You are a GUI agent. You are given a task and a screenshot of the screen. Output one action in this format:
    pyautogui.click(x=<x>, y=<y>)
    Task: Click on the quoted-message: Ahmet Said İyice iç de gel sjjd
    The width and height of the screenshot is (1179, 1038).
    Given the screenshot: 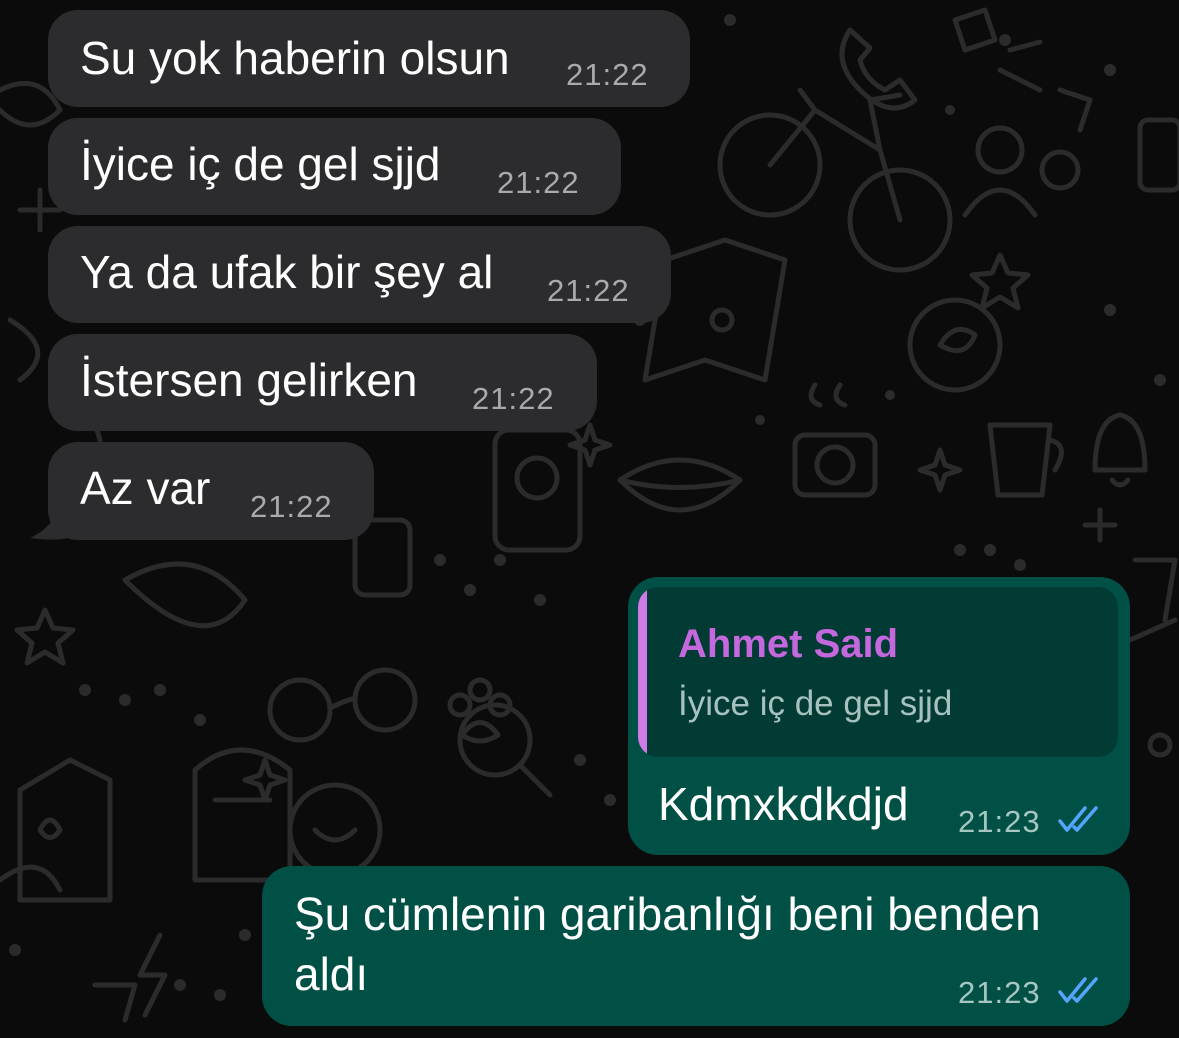 What is the action you would take?
    pyautogui.click(x=878, y=672)
    